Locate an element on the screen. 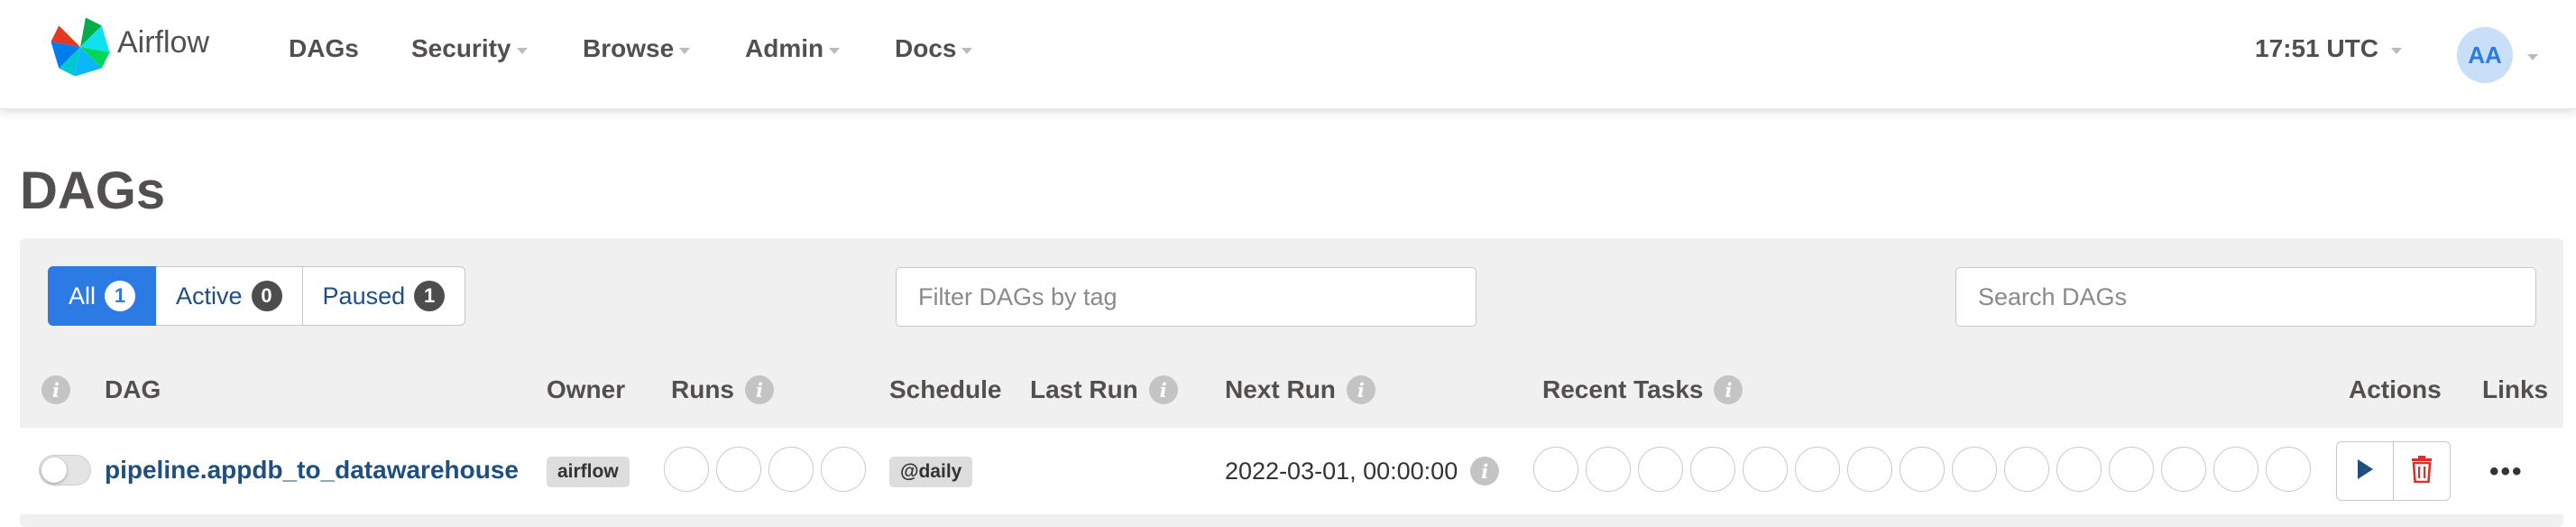 Image resolution: width=2576 pixels, height=527 pixels. timezone-clock-dropdown: 17:51 UTC is located at coordinates (2328, 48).